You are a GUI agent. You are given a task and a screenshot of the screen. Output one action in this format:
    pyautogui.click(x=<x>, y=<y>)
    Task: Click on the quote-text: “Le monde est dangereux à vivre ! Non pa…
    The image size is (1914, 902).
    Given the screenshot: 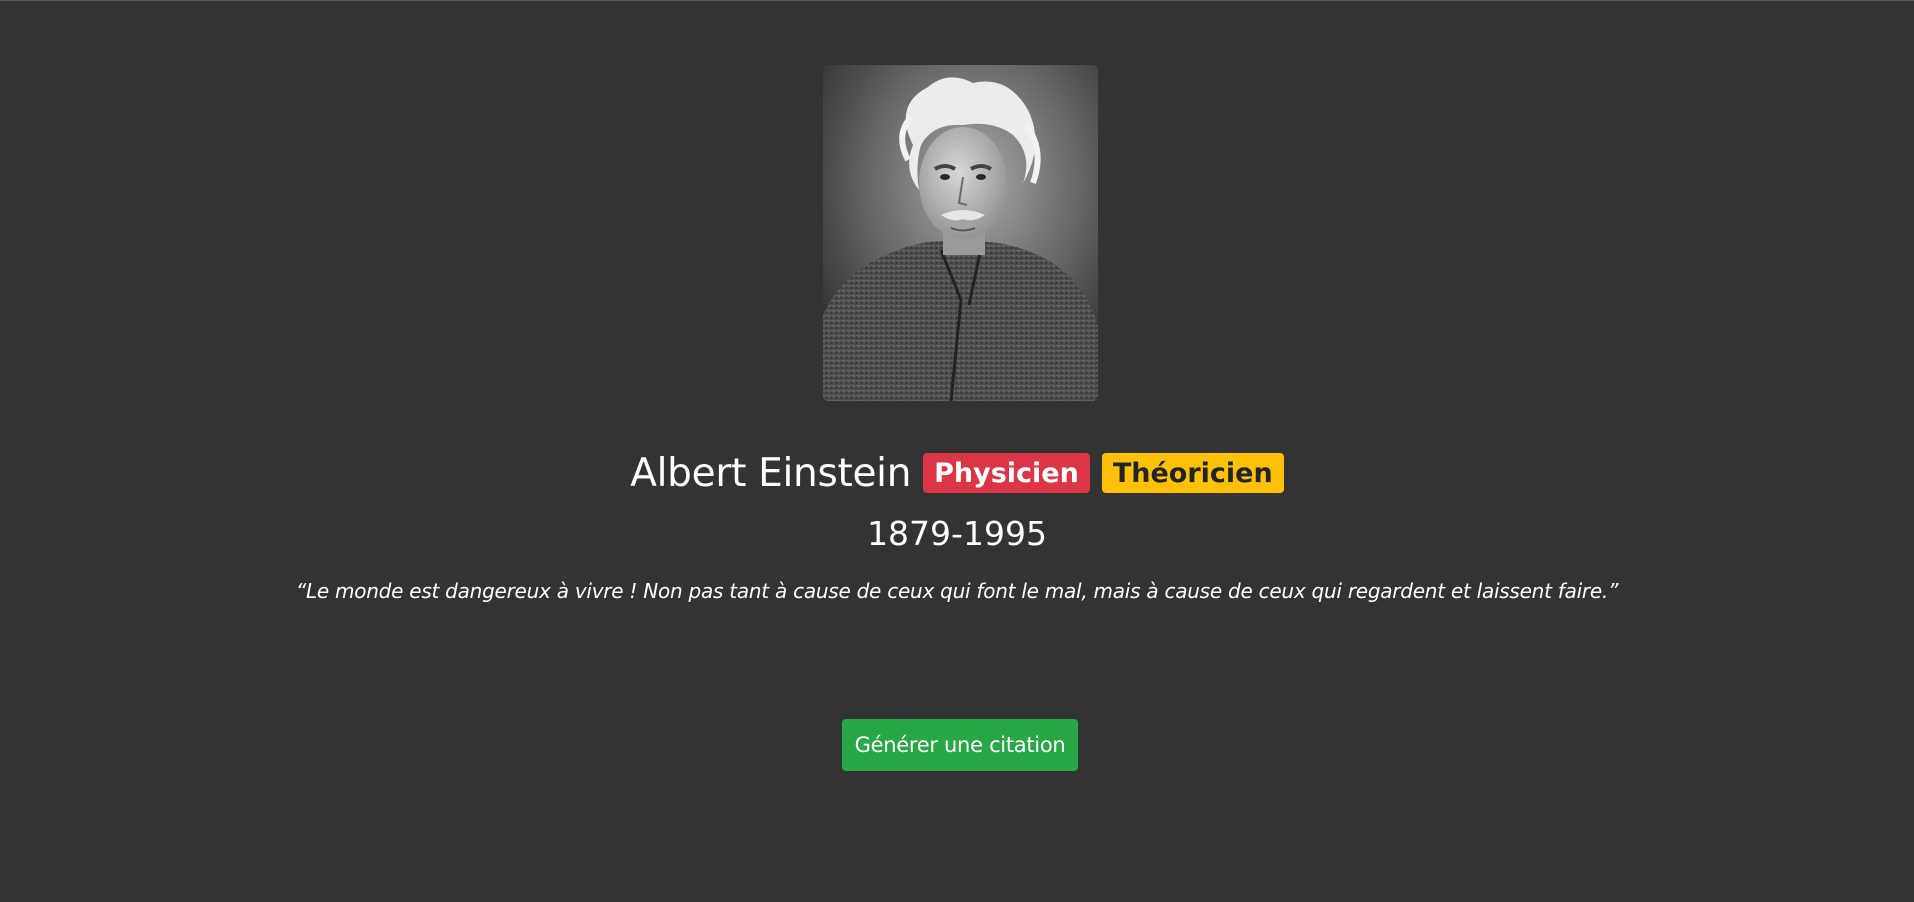 What is the action you would take?
    pyautogui.click(x=957, y=591)
    